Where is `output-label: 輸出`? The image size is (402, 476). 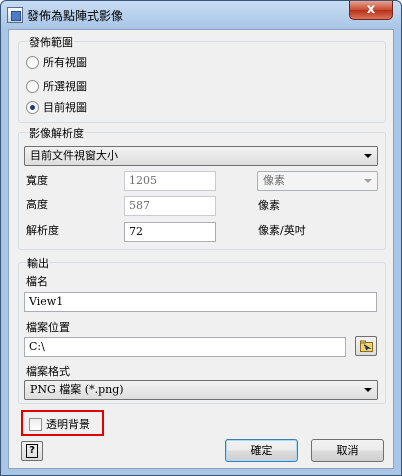 output-label: 輸出 is located at coordinates (38, 263).